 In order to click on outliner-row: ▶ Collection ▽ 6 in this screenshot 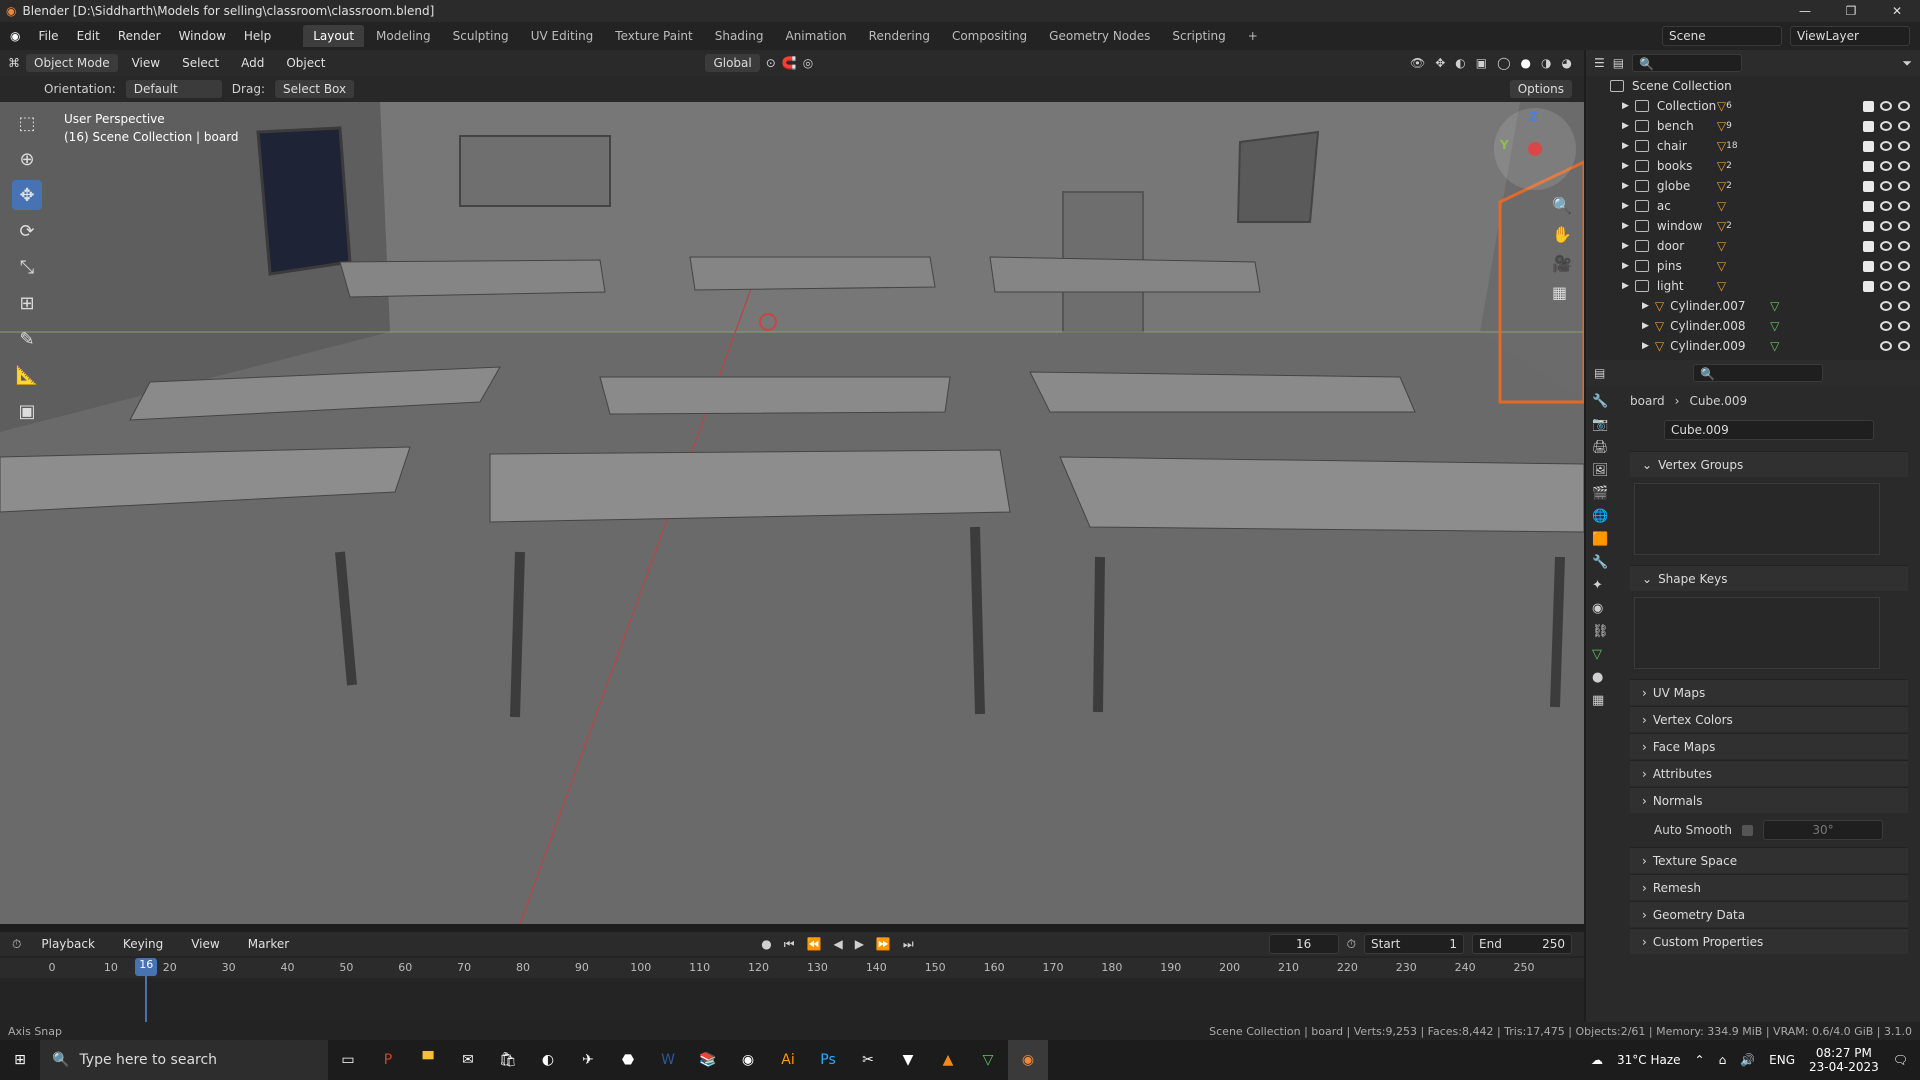, I will do `click(1753, 106)`.